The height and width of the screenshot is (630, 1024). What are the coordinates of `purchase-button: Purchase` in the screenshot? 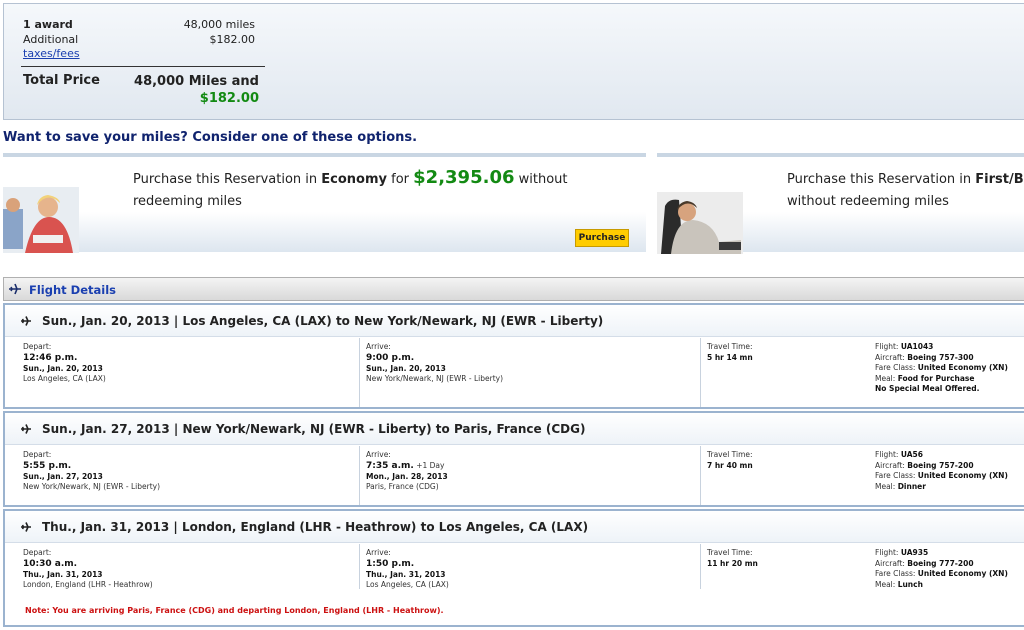 It's located at (602, 238).